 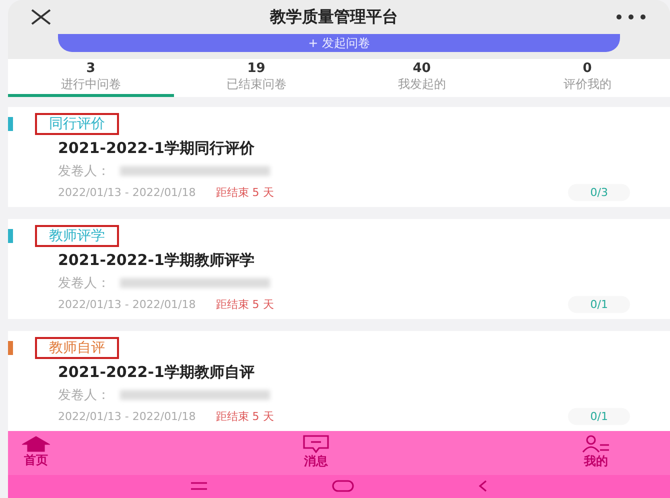 I want to click on app-title: 教学质量管理平台, so click(x=334, y=17).